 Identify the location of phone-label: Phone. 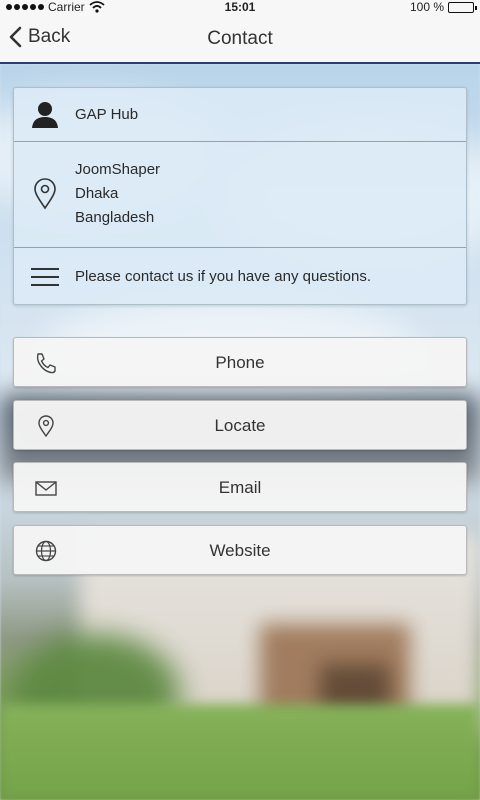
(240, 362).